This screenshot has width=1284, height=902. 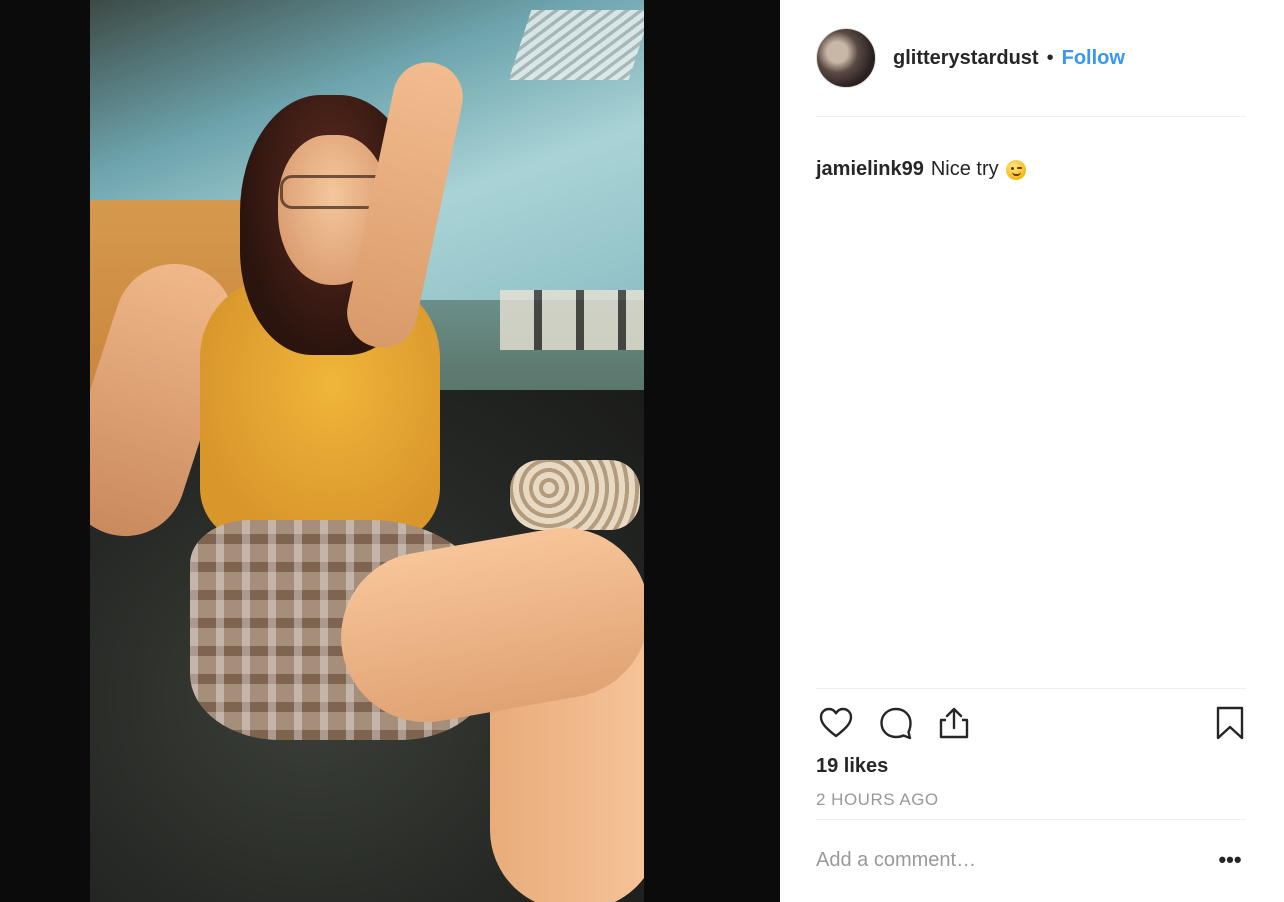 What do you see at coordinates (1031, 688) in the screenshot?
I see `actions-divider` at bounding box center [1031, 688].